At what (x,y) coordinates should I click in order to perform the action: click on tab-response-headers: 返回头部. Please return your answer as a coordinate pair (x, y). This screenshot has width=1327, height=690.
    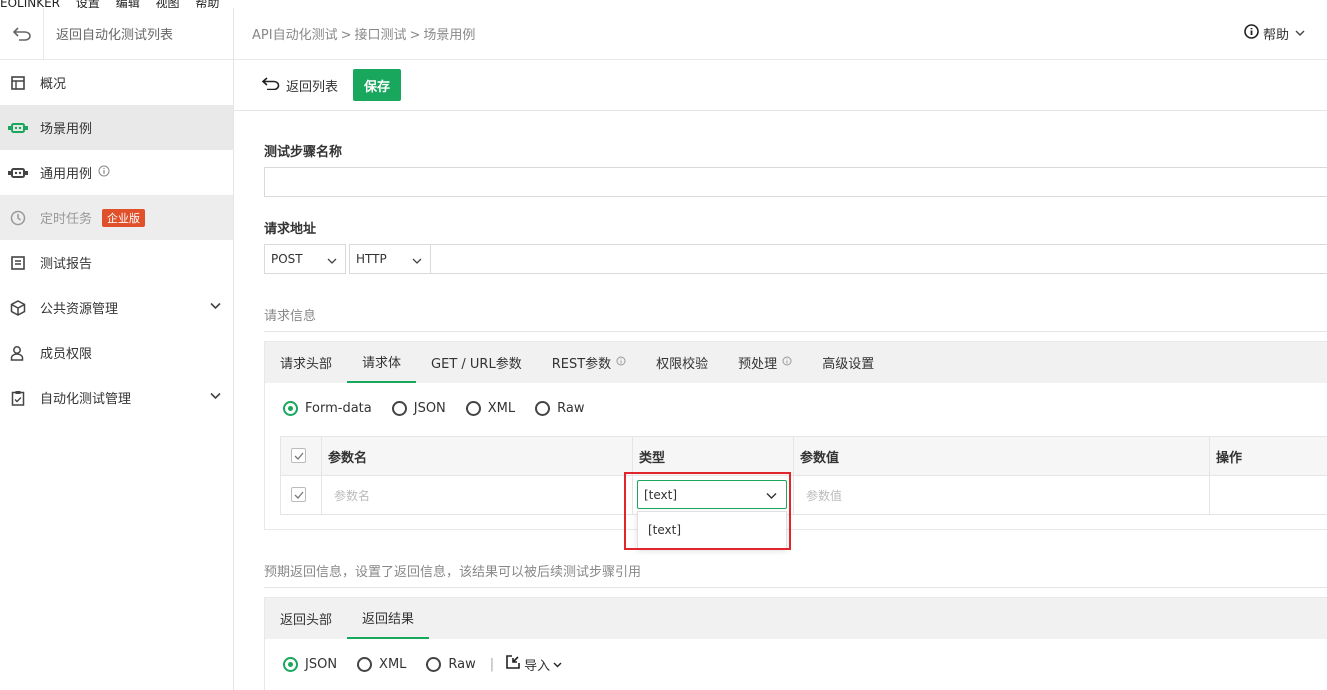
    Looking at the image, I should click on (306, 618).